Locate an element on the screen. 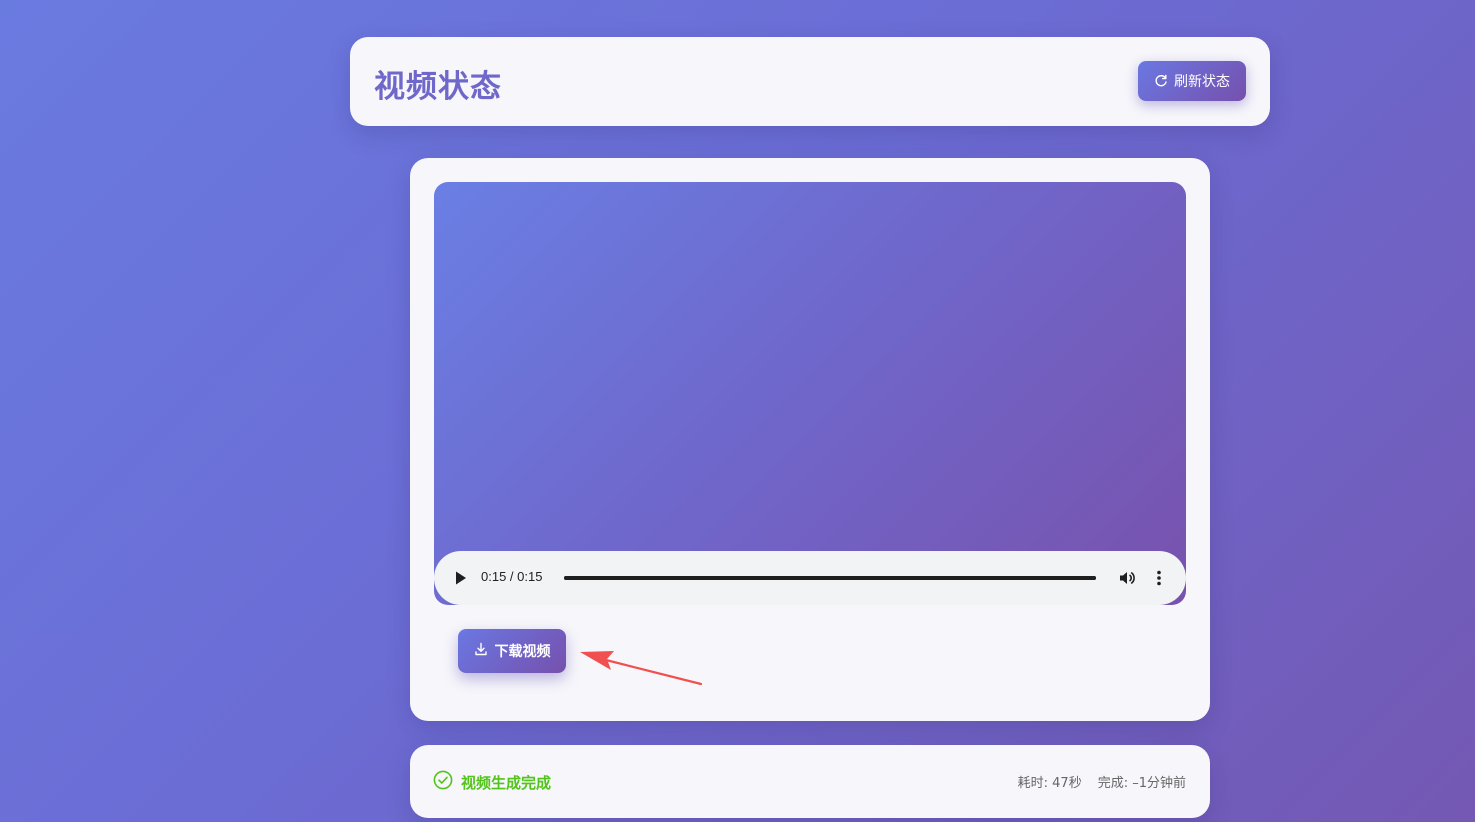  page-title: 视频状态 is located at coordinates (438, 87).